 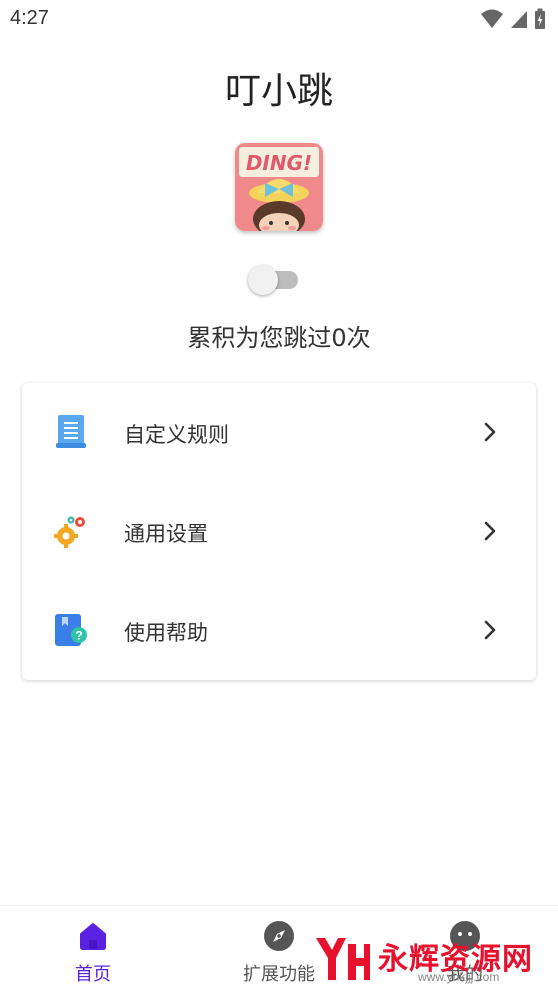 What do you see at coordinates (278, 91) in the screenshot?
I see `app-title: 叮小跳` at bounding box center [278, 91].